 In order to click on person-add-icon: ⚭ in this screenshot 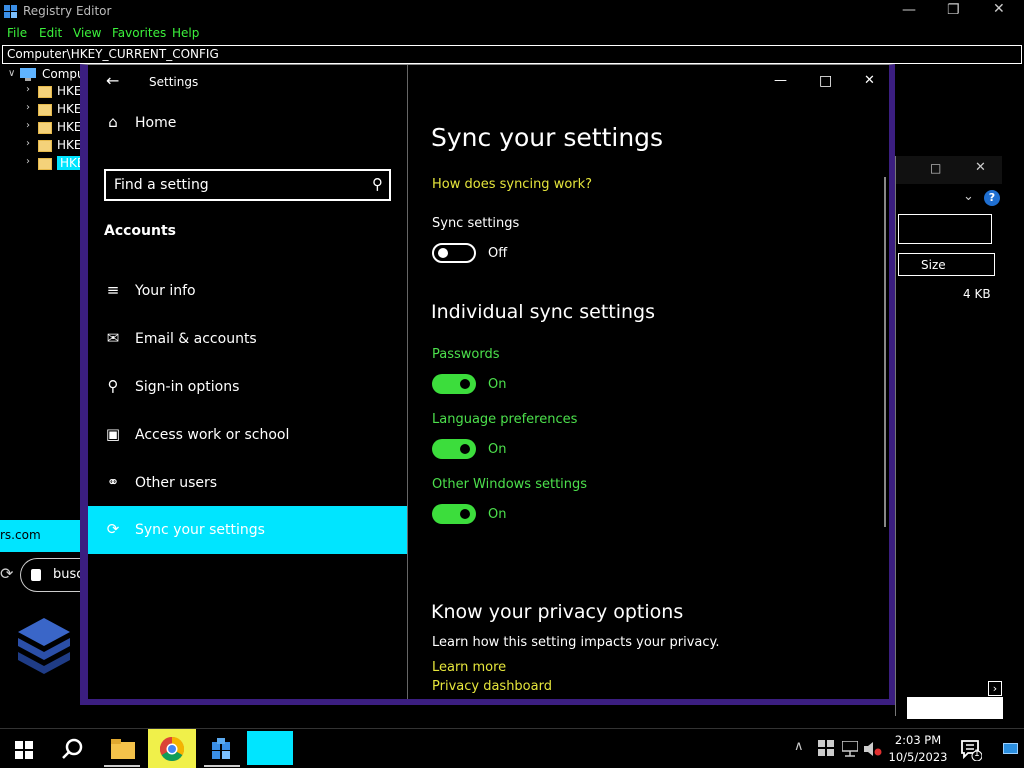, I will do `click(113, 482)`.